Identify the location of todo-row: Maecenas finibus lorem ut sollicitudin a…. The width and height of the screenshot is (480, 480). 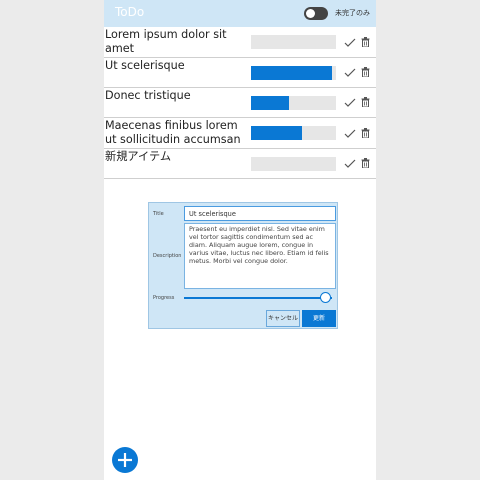
(240, 133).